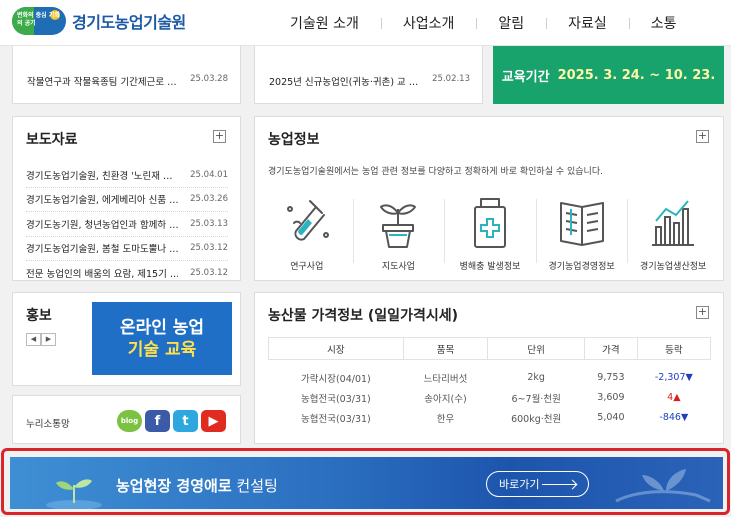 The width and height of the screenshot is (731, 517). I want to click on cell-item: 느타리버섯, so click(445, 379).